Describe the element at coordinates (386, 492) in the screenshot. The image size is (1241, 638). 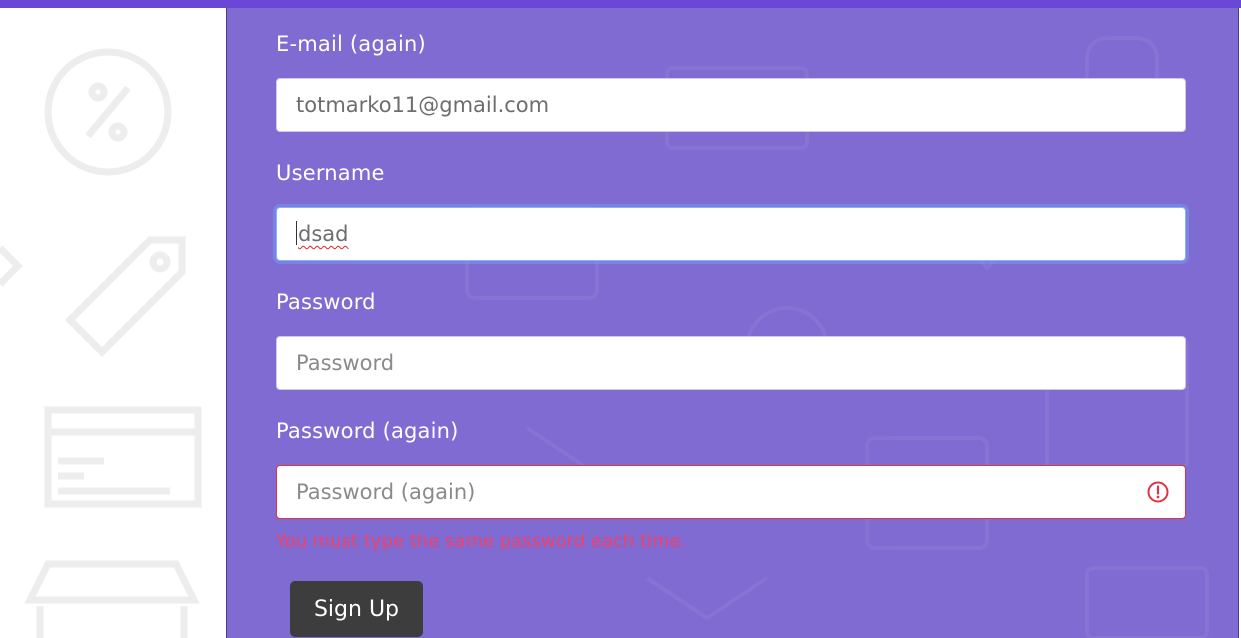
I see `password-again-placeholder: Password (again)` at that location.